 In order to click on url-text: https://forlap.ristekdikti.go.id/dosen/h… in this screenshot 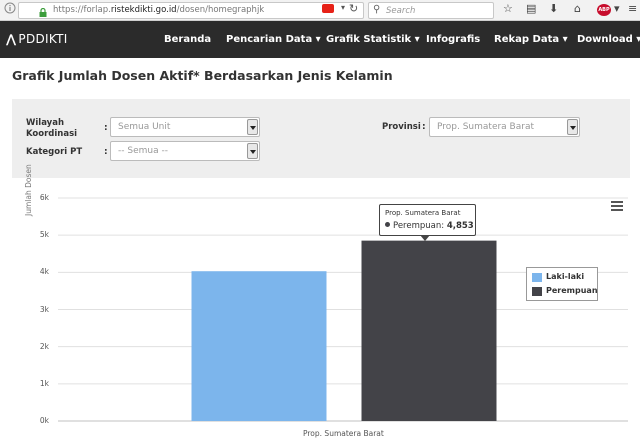, I will do `click(159, 10)`.